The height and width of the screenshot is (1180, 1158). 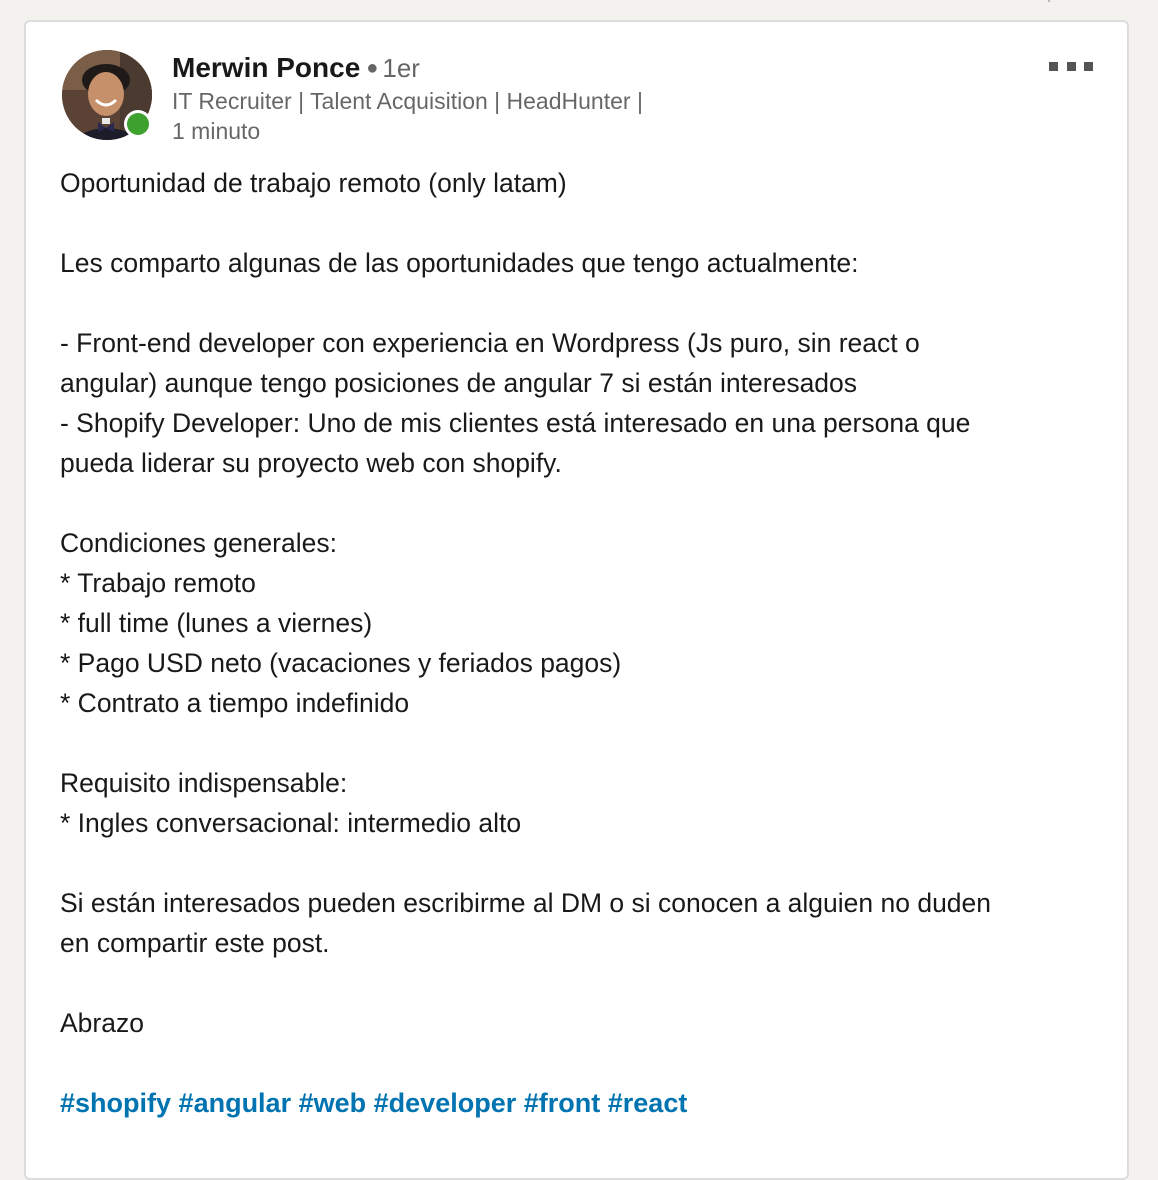 What do you see at coordinates (579, 4) in the screenshot?
I see `previous-content-fragment` at bounding box center [579, 4].